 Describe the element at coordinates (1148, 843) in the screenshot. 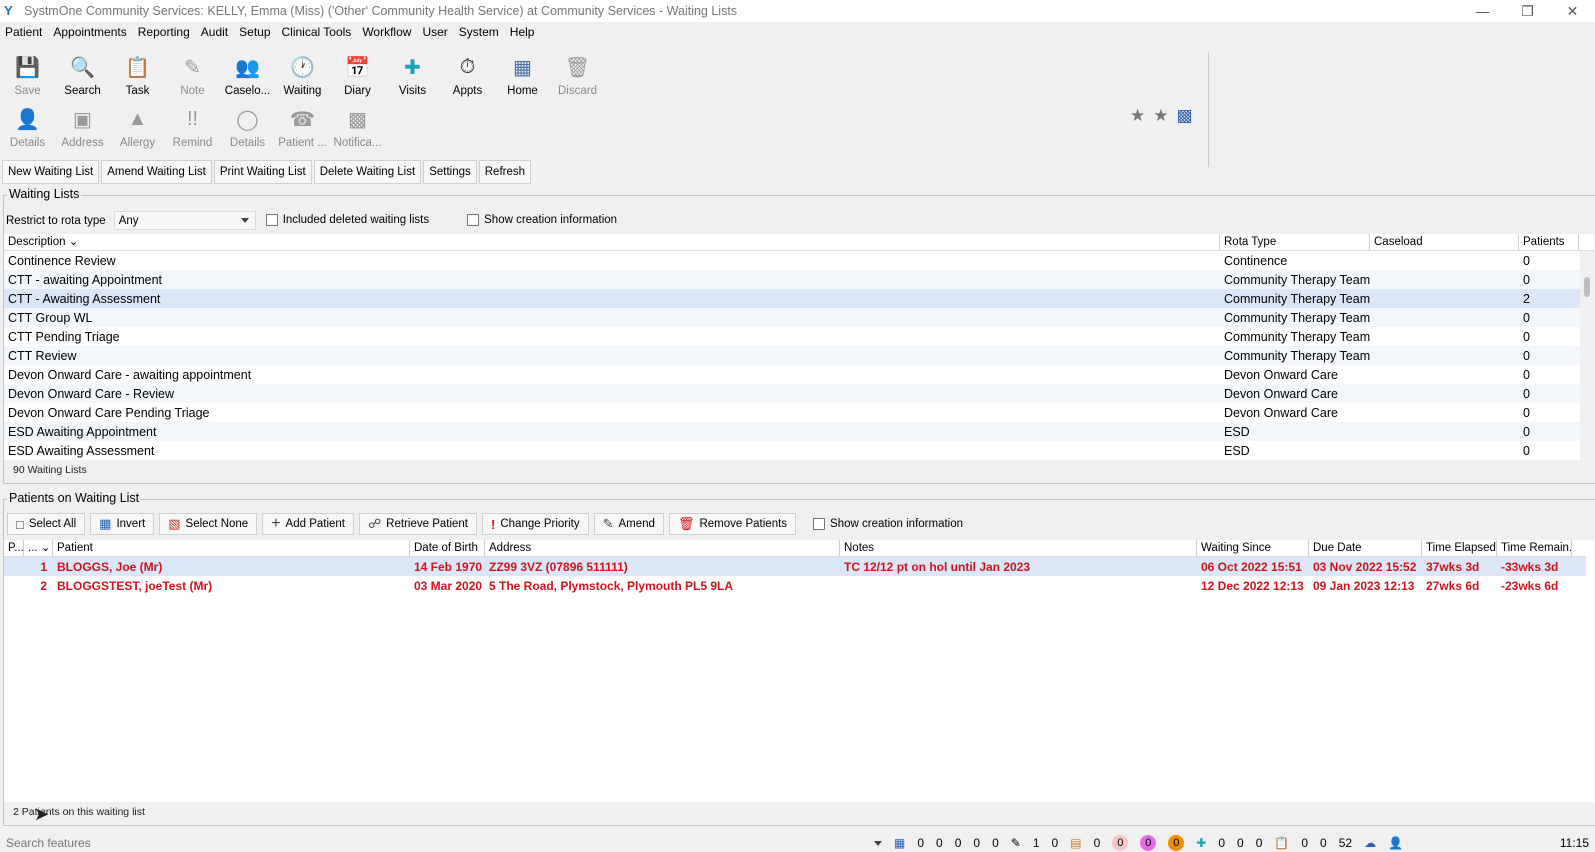

I see `status-badge-magenta: 0` at that location.